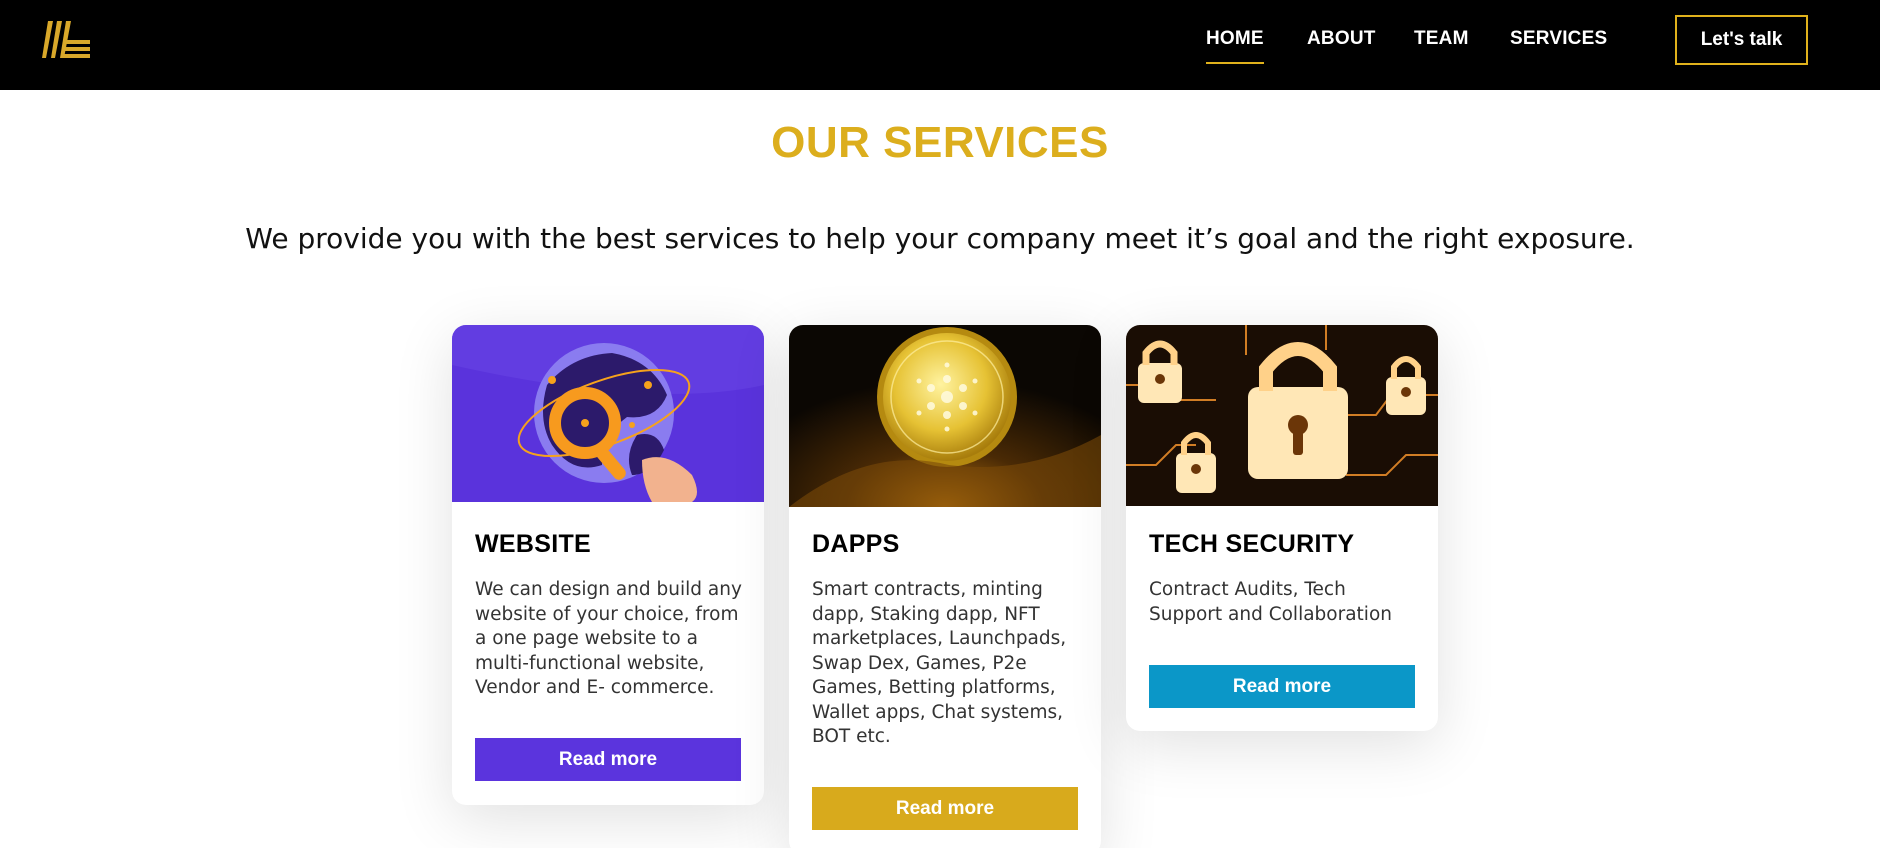 This screenshot has height=848, width=1880. I want to click on top-navigation-bar: HOME ABOUT TEAM SERVICES Let's talk, so click(940, 45).